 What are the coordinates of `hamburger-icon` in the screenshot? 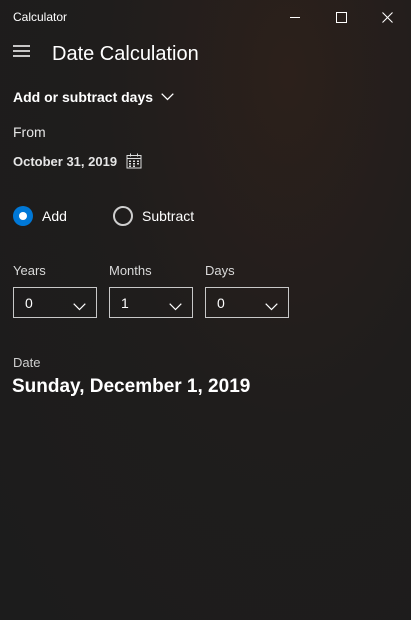 It's located at (21, 53).